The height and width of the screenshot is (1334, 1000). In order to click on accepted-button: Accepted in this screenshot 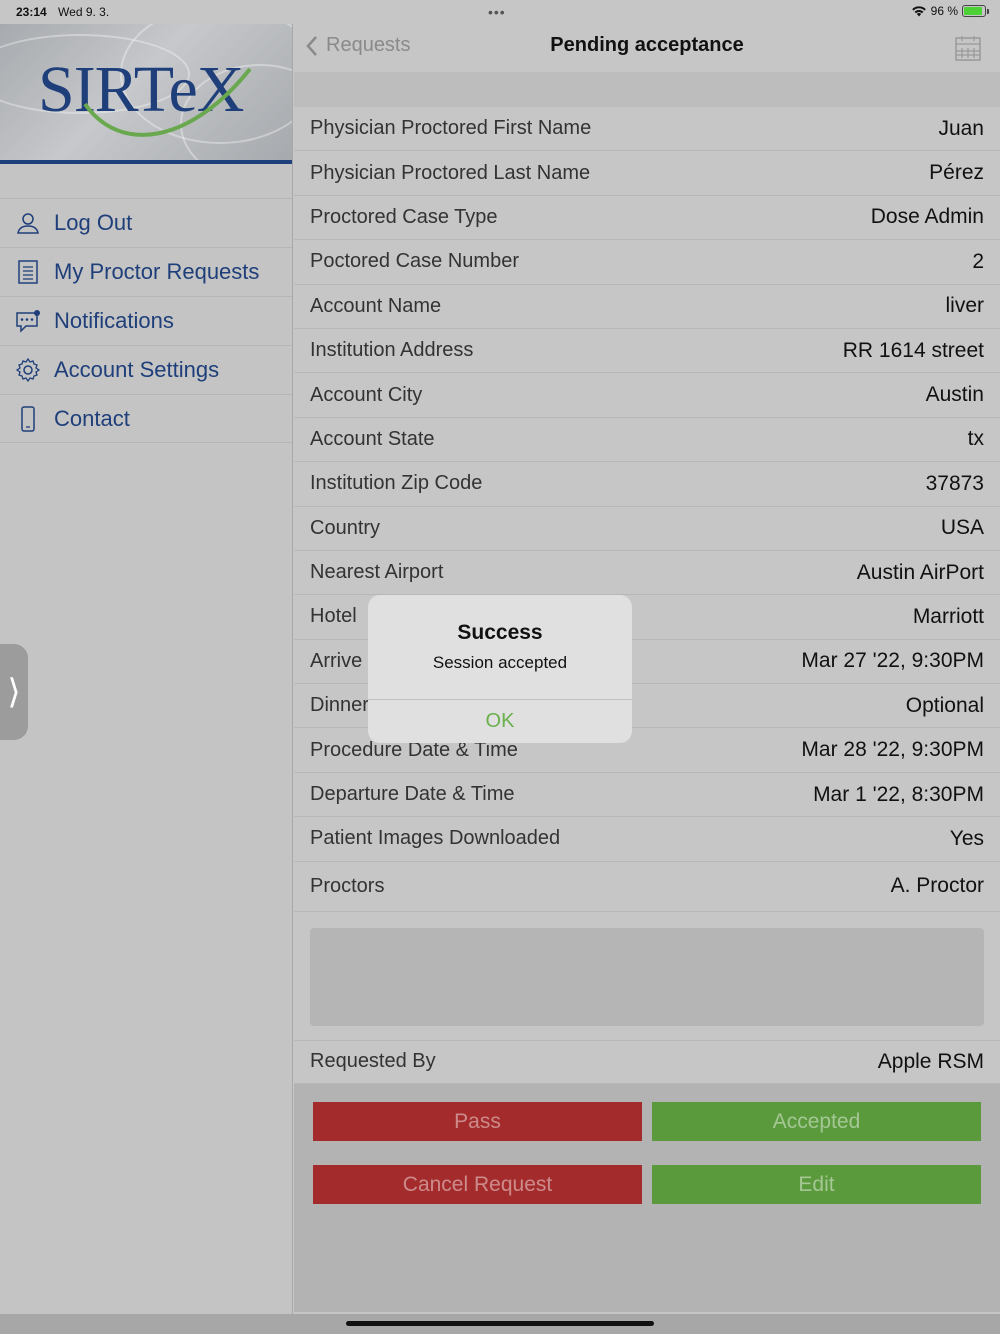, I will do `click(816, 1122)`.